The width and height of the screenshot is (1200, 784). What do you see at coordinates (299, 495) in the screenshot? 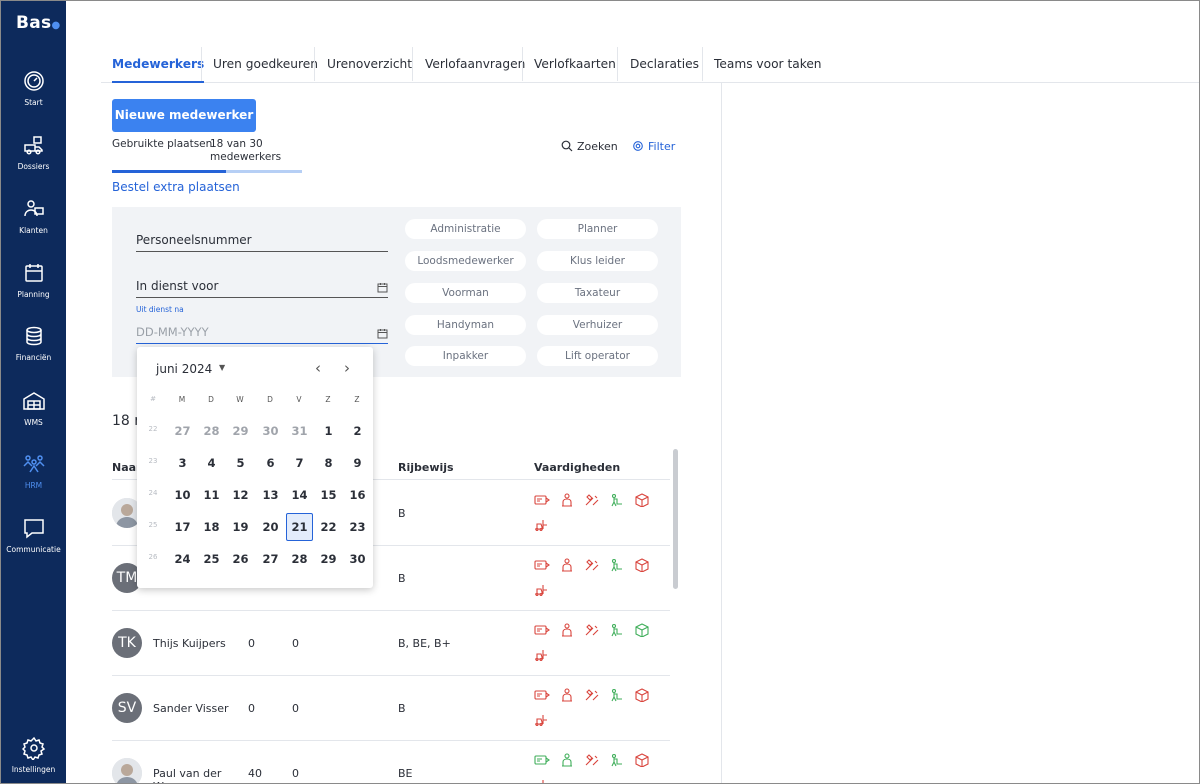
I see `calendar-day: 14` at bounding box center [299, 495].